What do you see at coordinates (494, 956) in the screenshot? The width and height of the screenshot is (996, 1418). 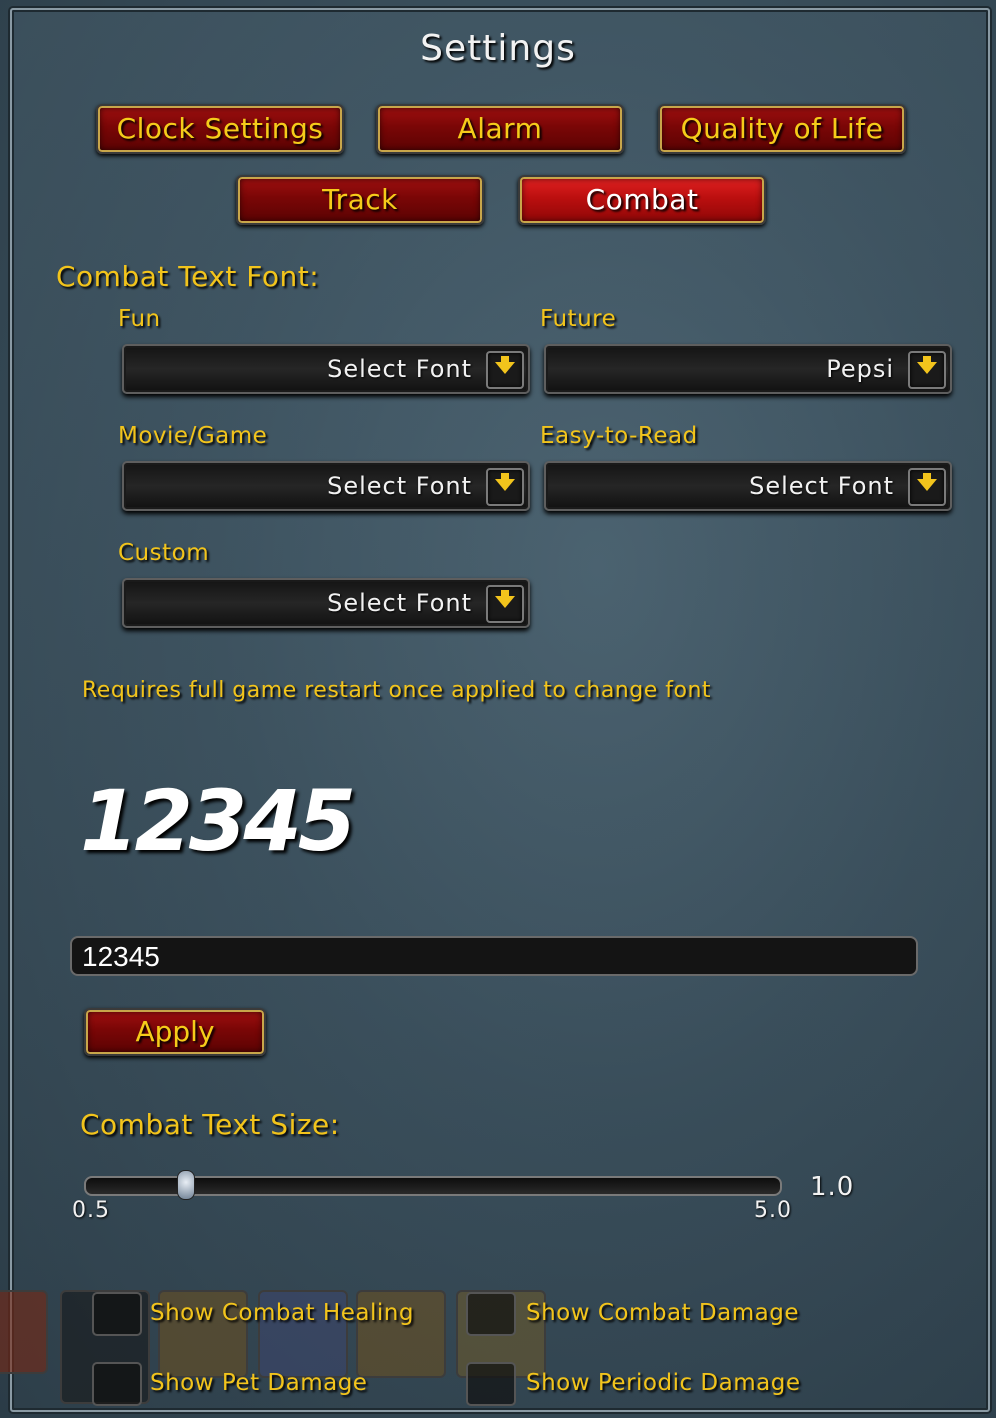 I see `preview-text-input: 12345` at bounding box center [494, 956].